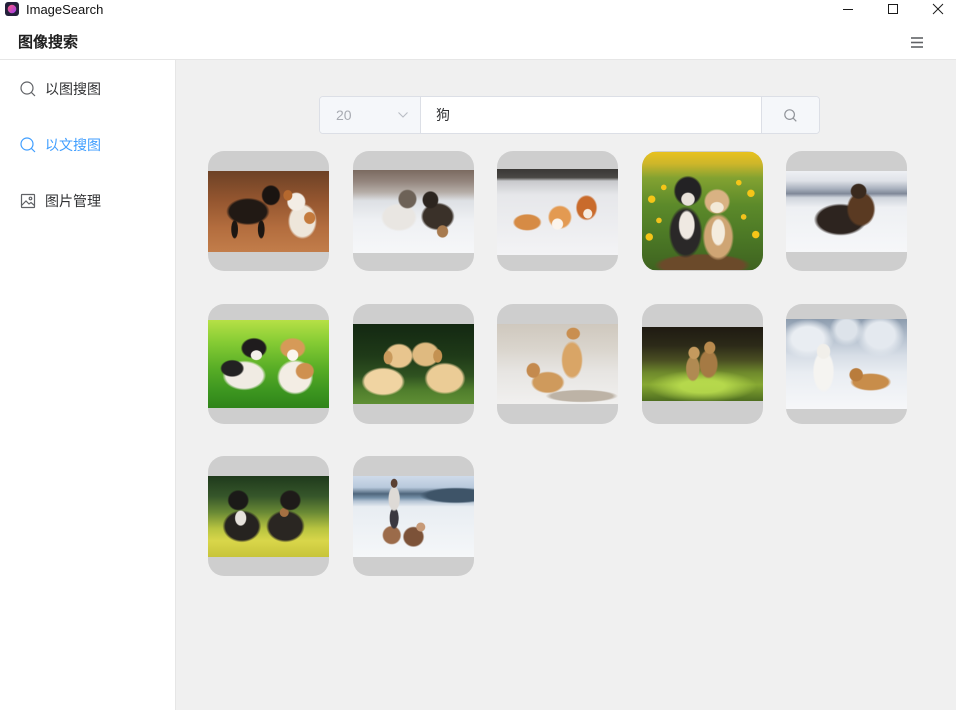 This screenshot has height=710, width=956. I want to click on chevron-down-icon, so click(403, 115).